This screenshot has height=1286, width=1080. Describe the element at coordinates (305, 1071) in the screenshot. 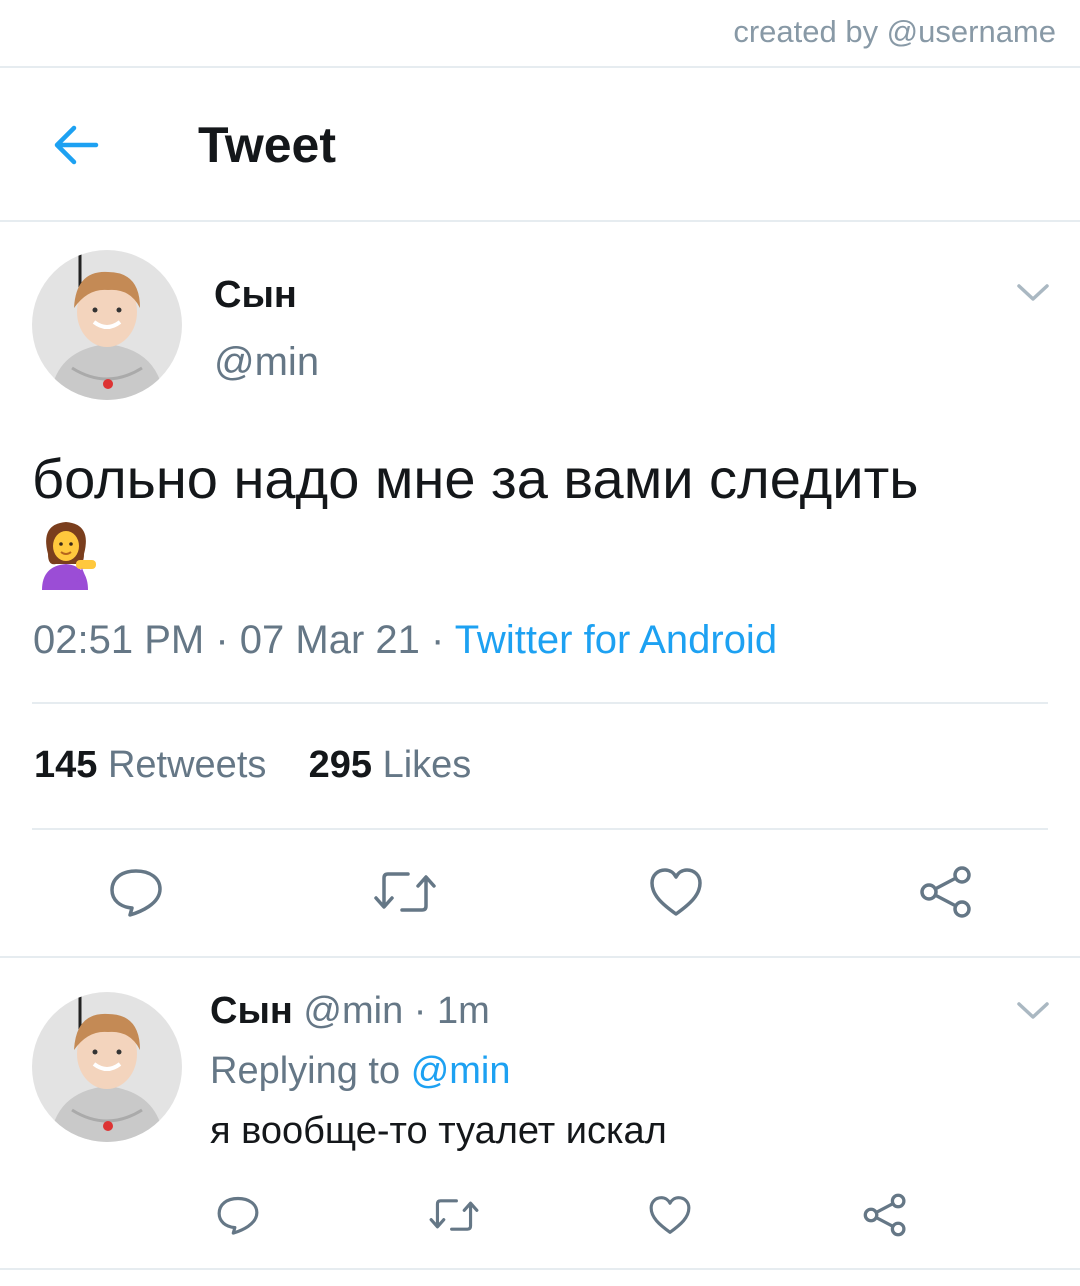

I see `replying-to-label: Replying to` at that location.